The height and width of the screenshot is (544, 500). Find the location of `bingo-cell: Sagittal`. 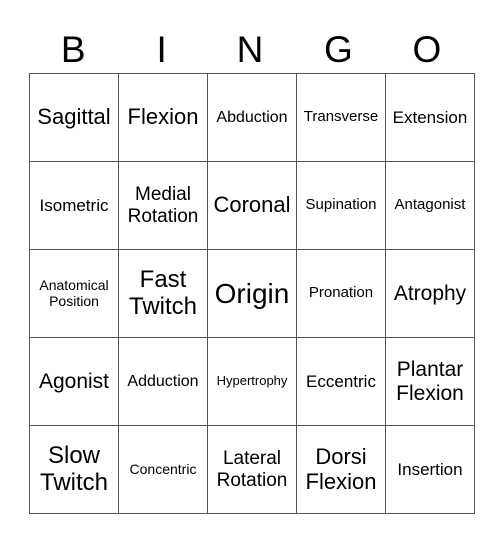

bingo-cell: Sagittal is located at coordinates (74, 117).